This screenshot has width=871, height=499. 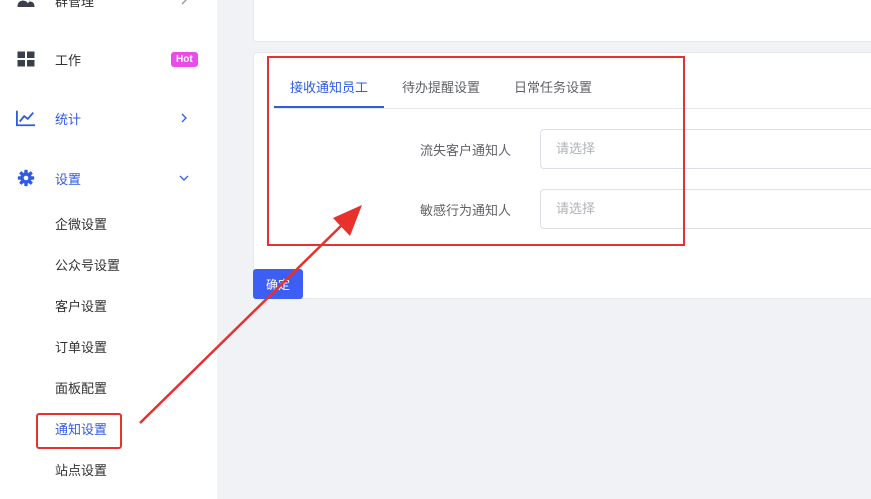 I want to click on sidebar-subitem-panel-config: 面板配置, so click(x=108, y=387).